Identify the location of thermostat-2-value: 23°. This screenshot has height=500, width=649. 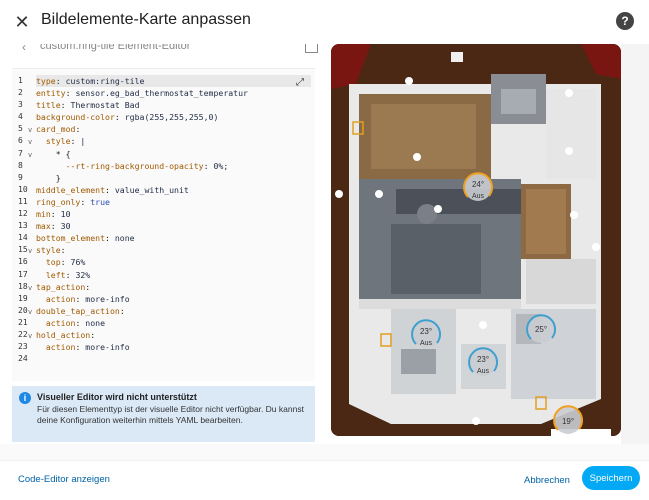
(426, 331).